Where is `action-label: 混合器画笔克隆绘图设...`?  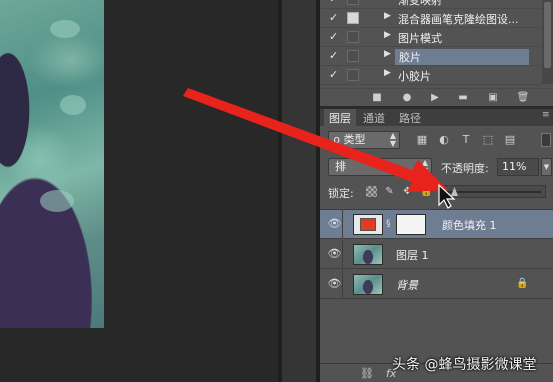 action-label: 混合器画笔克隆绘图设... is located at coordinates (458, 19).